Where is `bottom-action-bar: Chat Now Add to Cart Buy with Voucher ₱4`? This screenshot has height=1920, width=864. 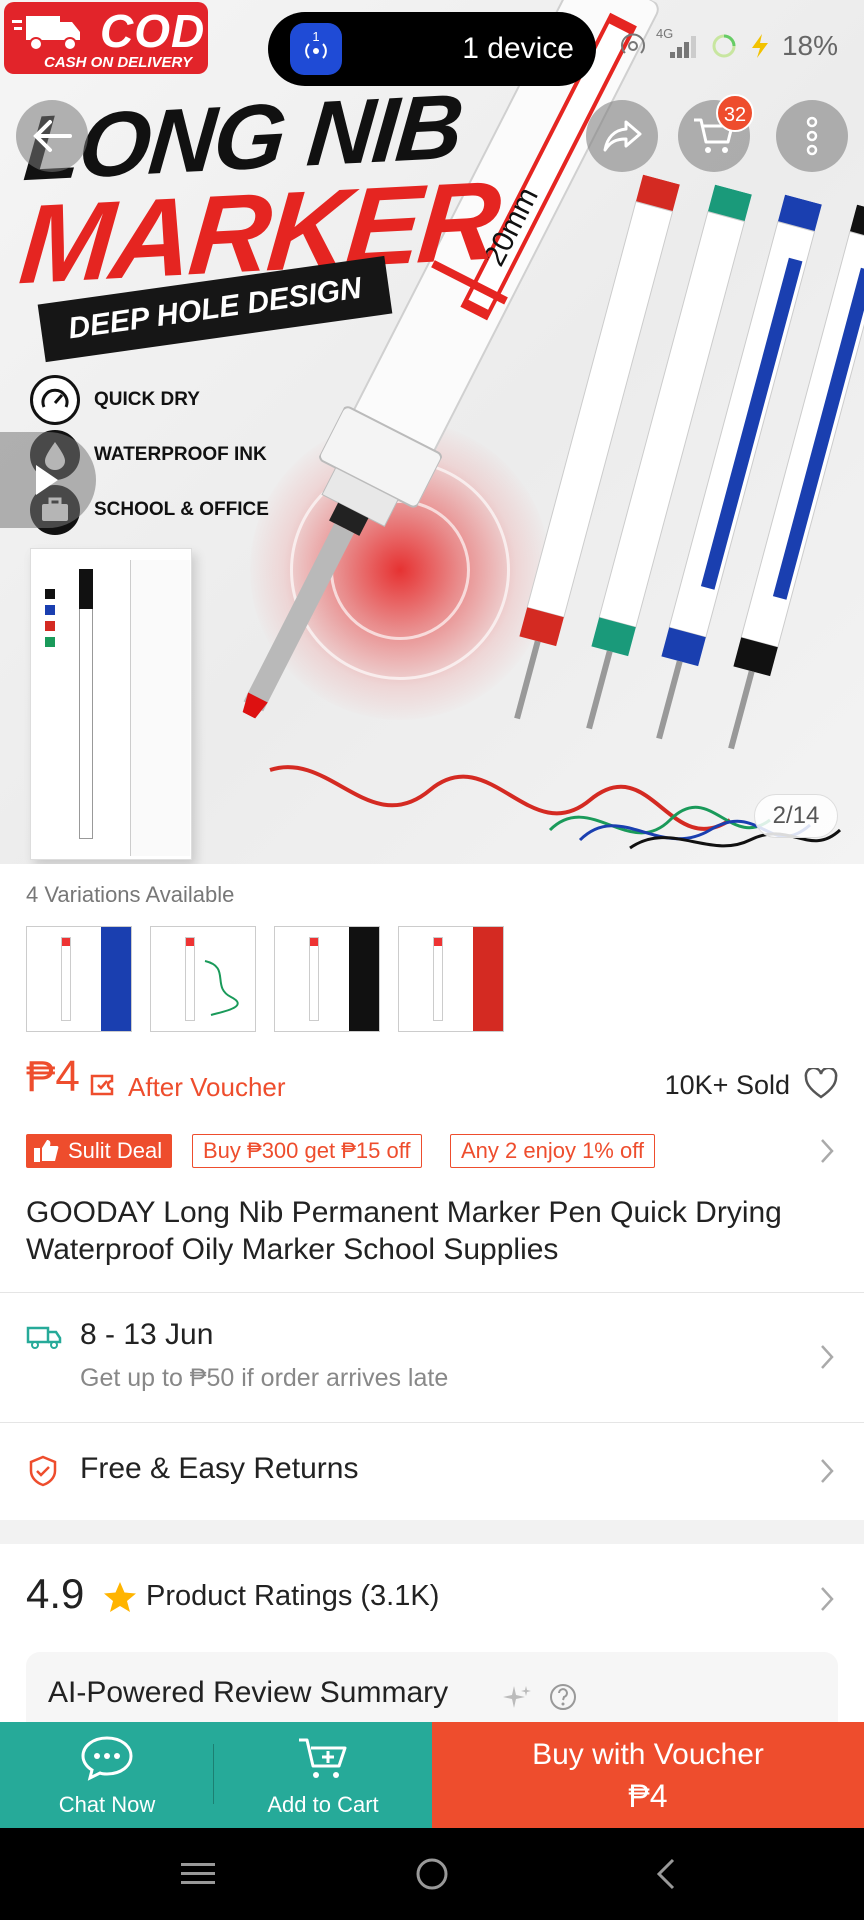
bottom-action-bar: Chat Now Add to Cart Buy with Voucher ₱4 is located at coordinates (432, 1775).